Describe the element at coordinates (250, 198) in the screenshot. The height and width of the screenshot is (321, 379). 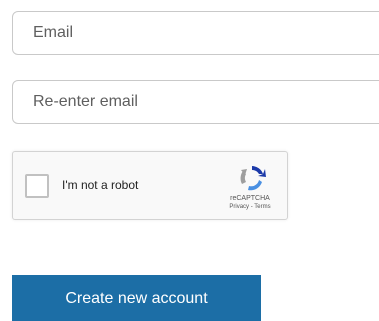
I see `recaptcha-brand: reCAPTCHA` at that location.